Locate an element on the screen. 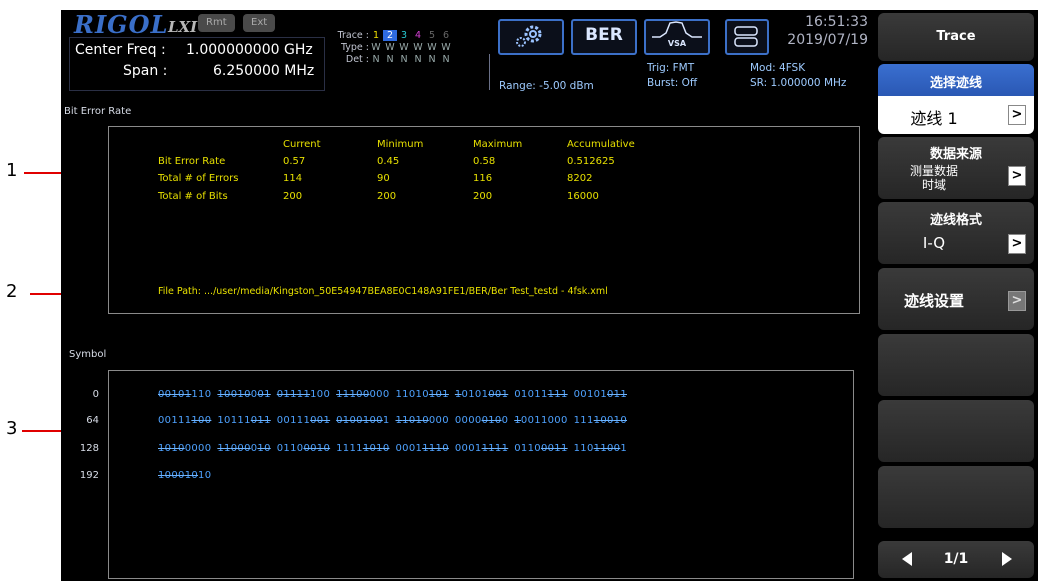  span-label: Span : is located at coordinates (145, 71).